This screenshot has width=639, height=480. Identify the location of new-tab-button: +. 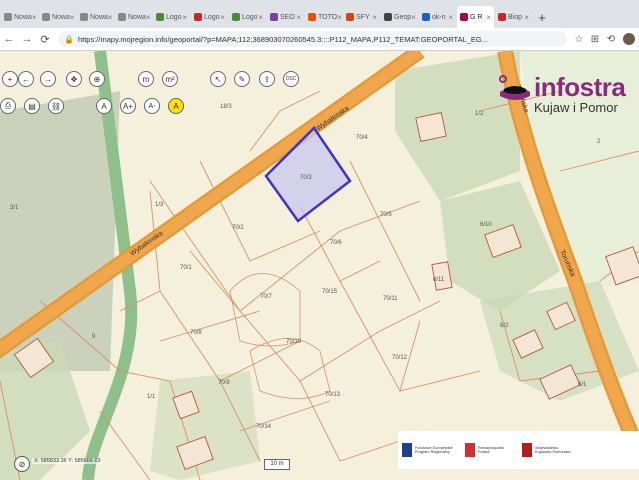
(542, 17).